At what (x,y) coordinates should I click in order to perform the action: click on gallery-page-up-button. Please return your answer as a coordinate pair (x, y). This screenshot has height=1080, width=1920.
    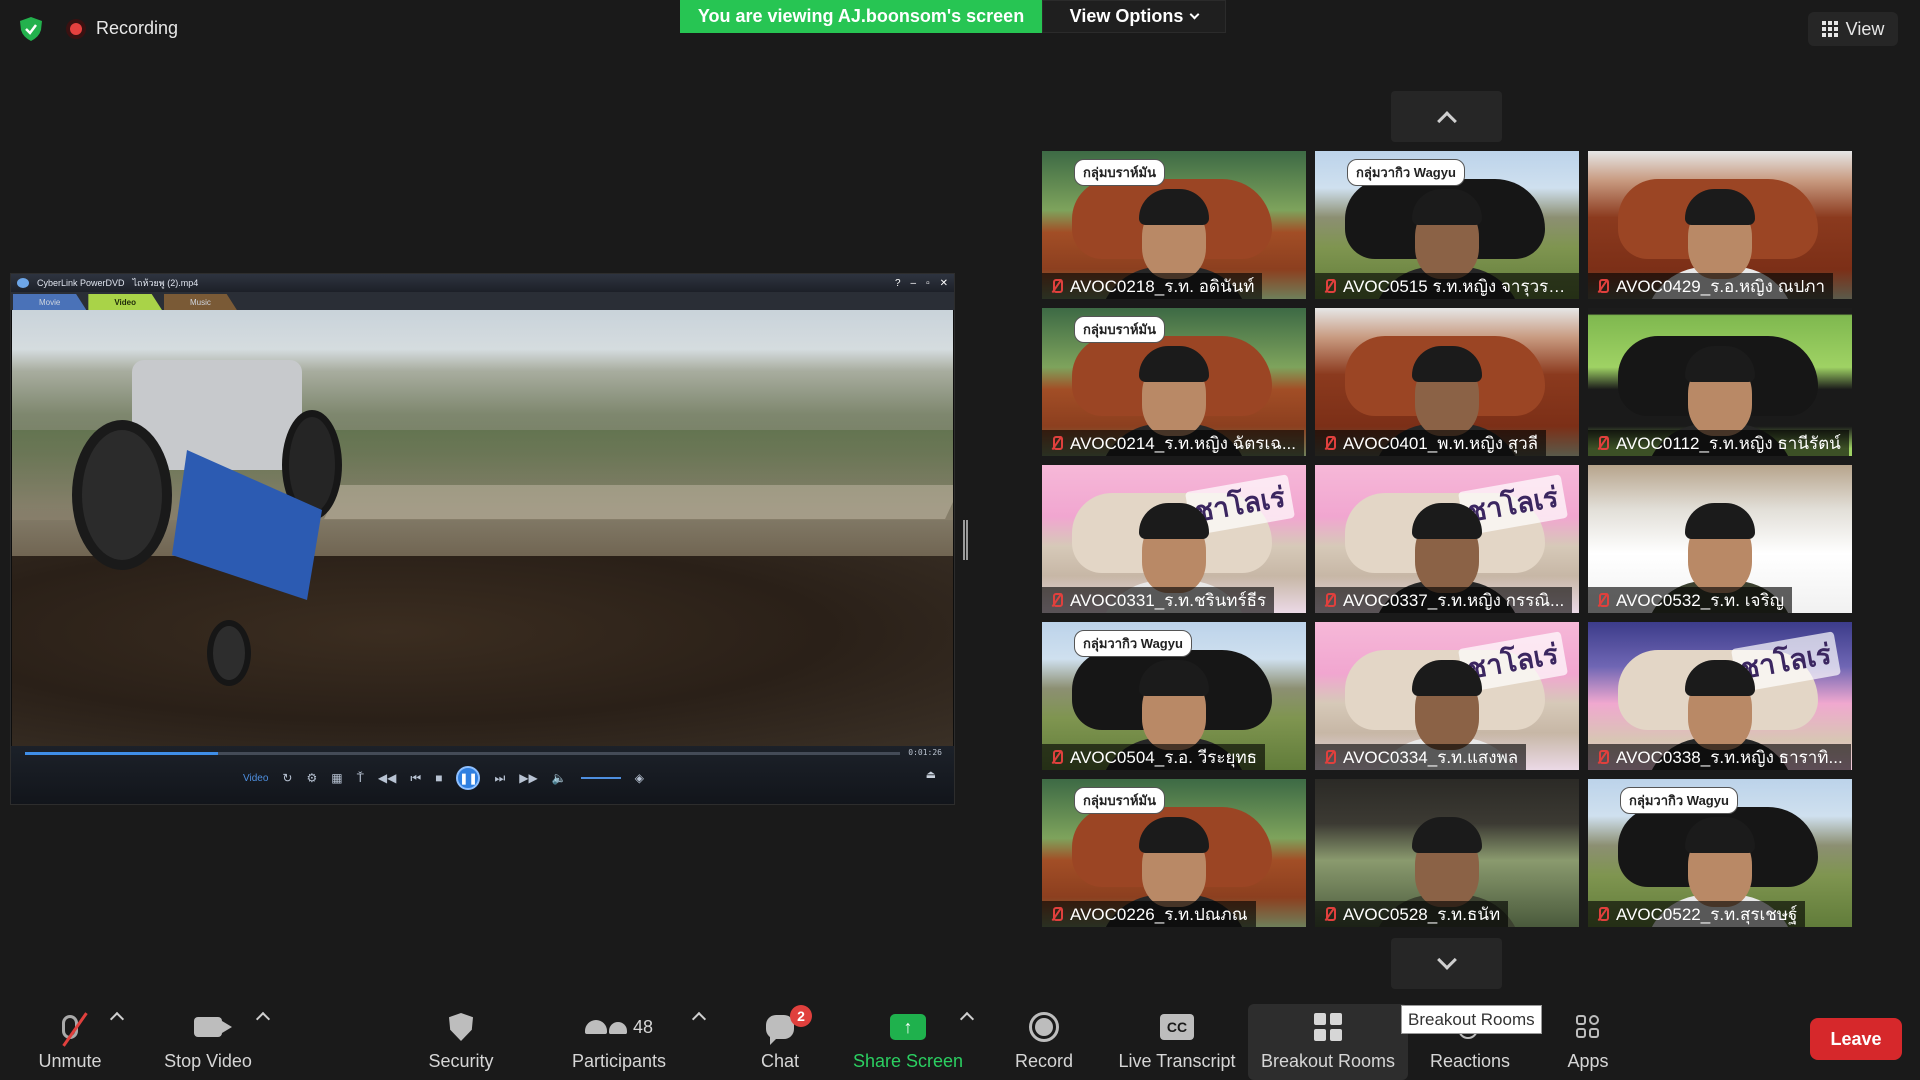
    Looking at the image, I should click on (1446, 116).